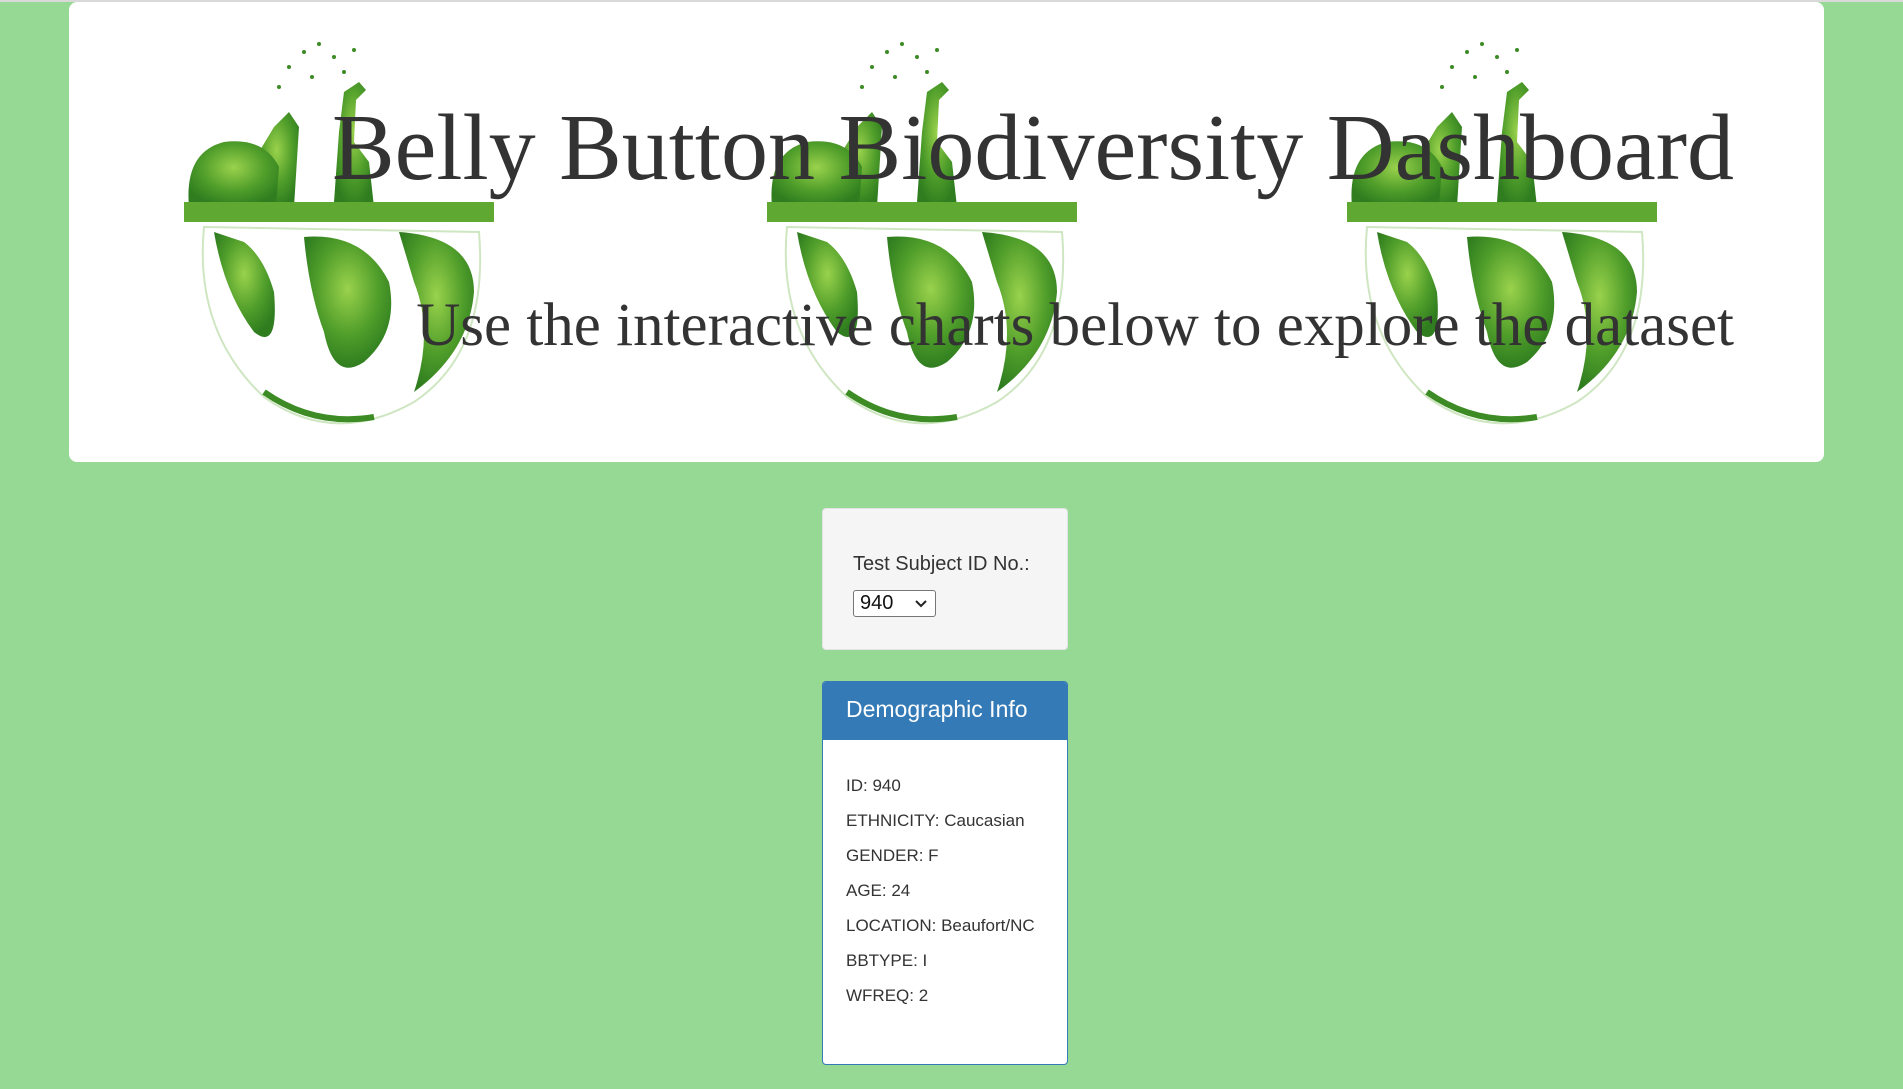 This screenshot has width=1903, height=1089. Describe the element at coordinates (945, 579) in the screenshot. I see `subject-selector-well: Test Subject ID No.: 940` at that location.